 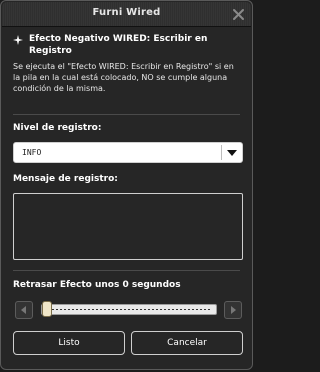 I want to click on delay-label: Retrasar Efecto unos 0 segundos, so click(x=97, y=285).